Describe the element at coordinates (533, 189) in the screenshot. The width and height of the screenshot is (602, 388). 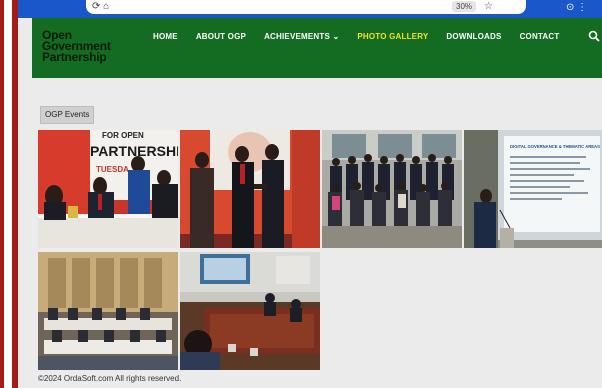
I see `gallery-photo: DIGITAL GOVERNANCE & THEMATIC AREAS` at that location.